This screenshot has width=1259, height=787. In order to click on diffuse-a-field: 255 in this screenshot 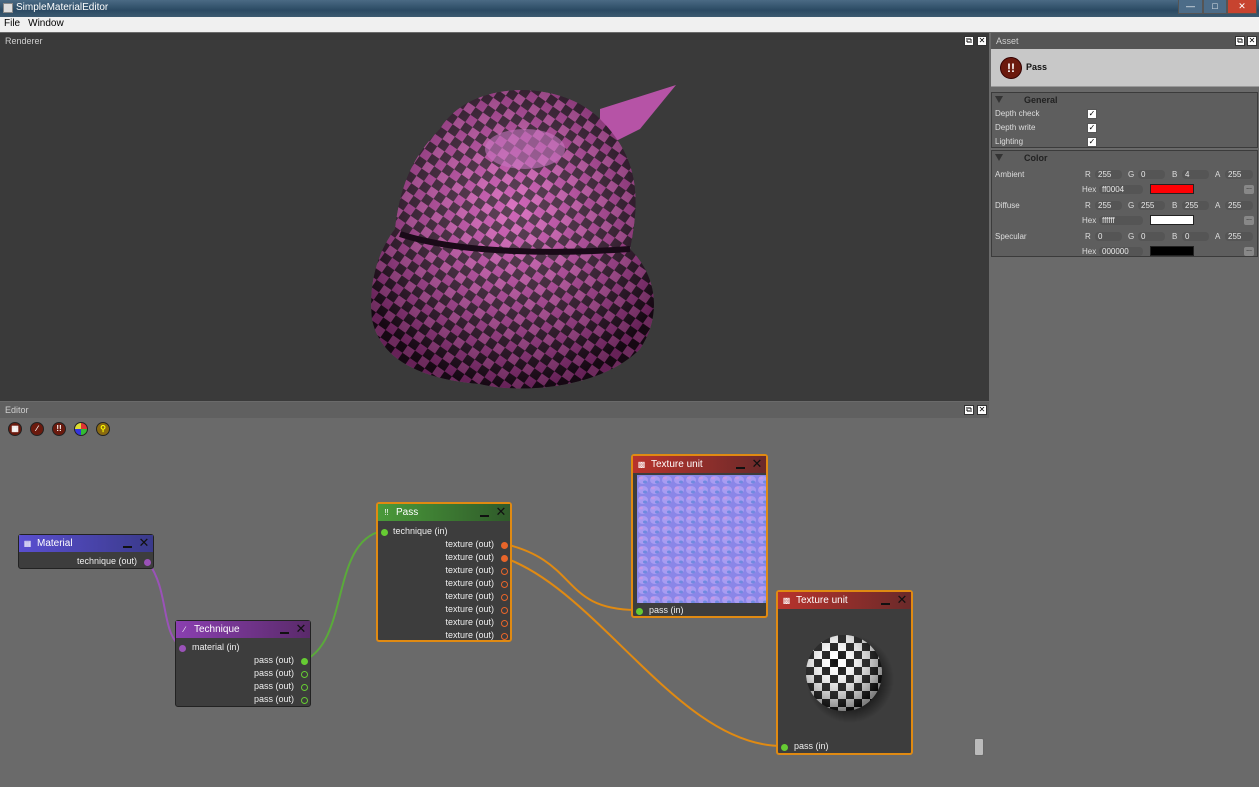, I will do `click(1239, 205)`.